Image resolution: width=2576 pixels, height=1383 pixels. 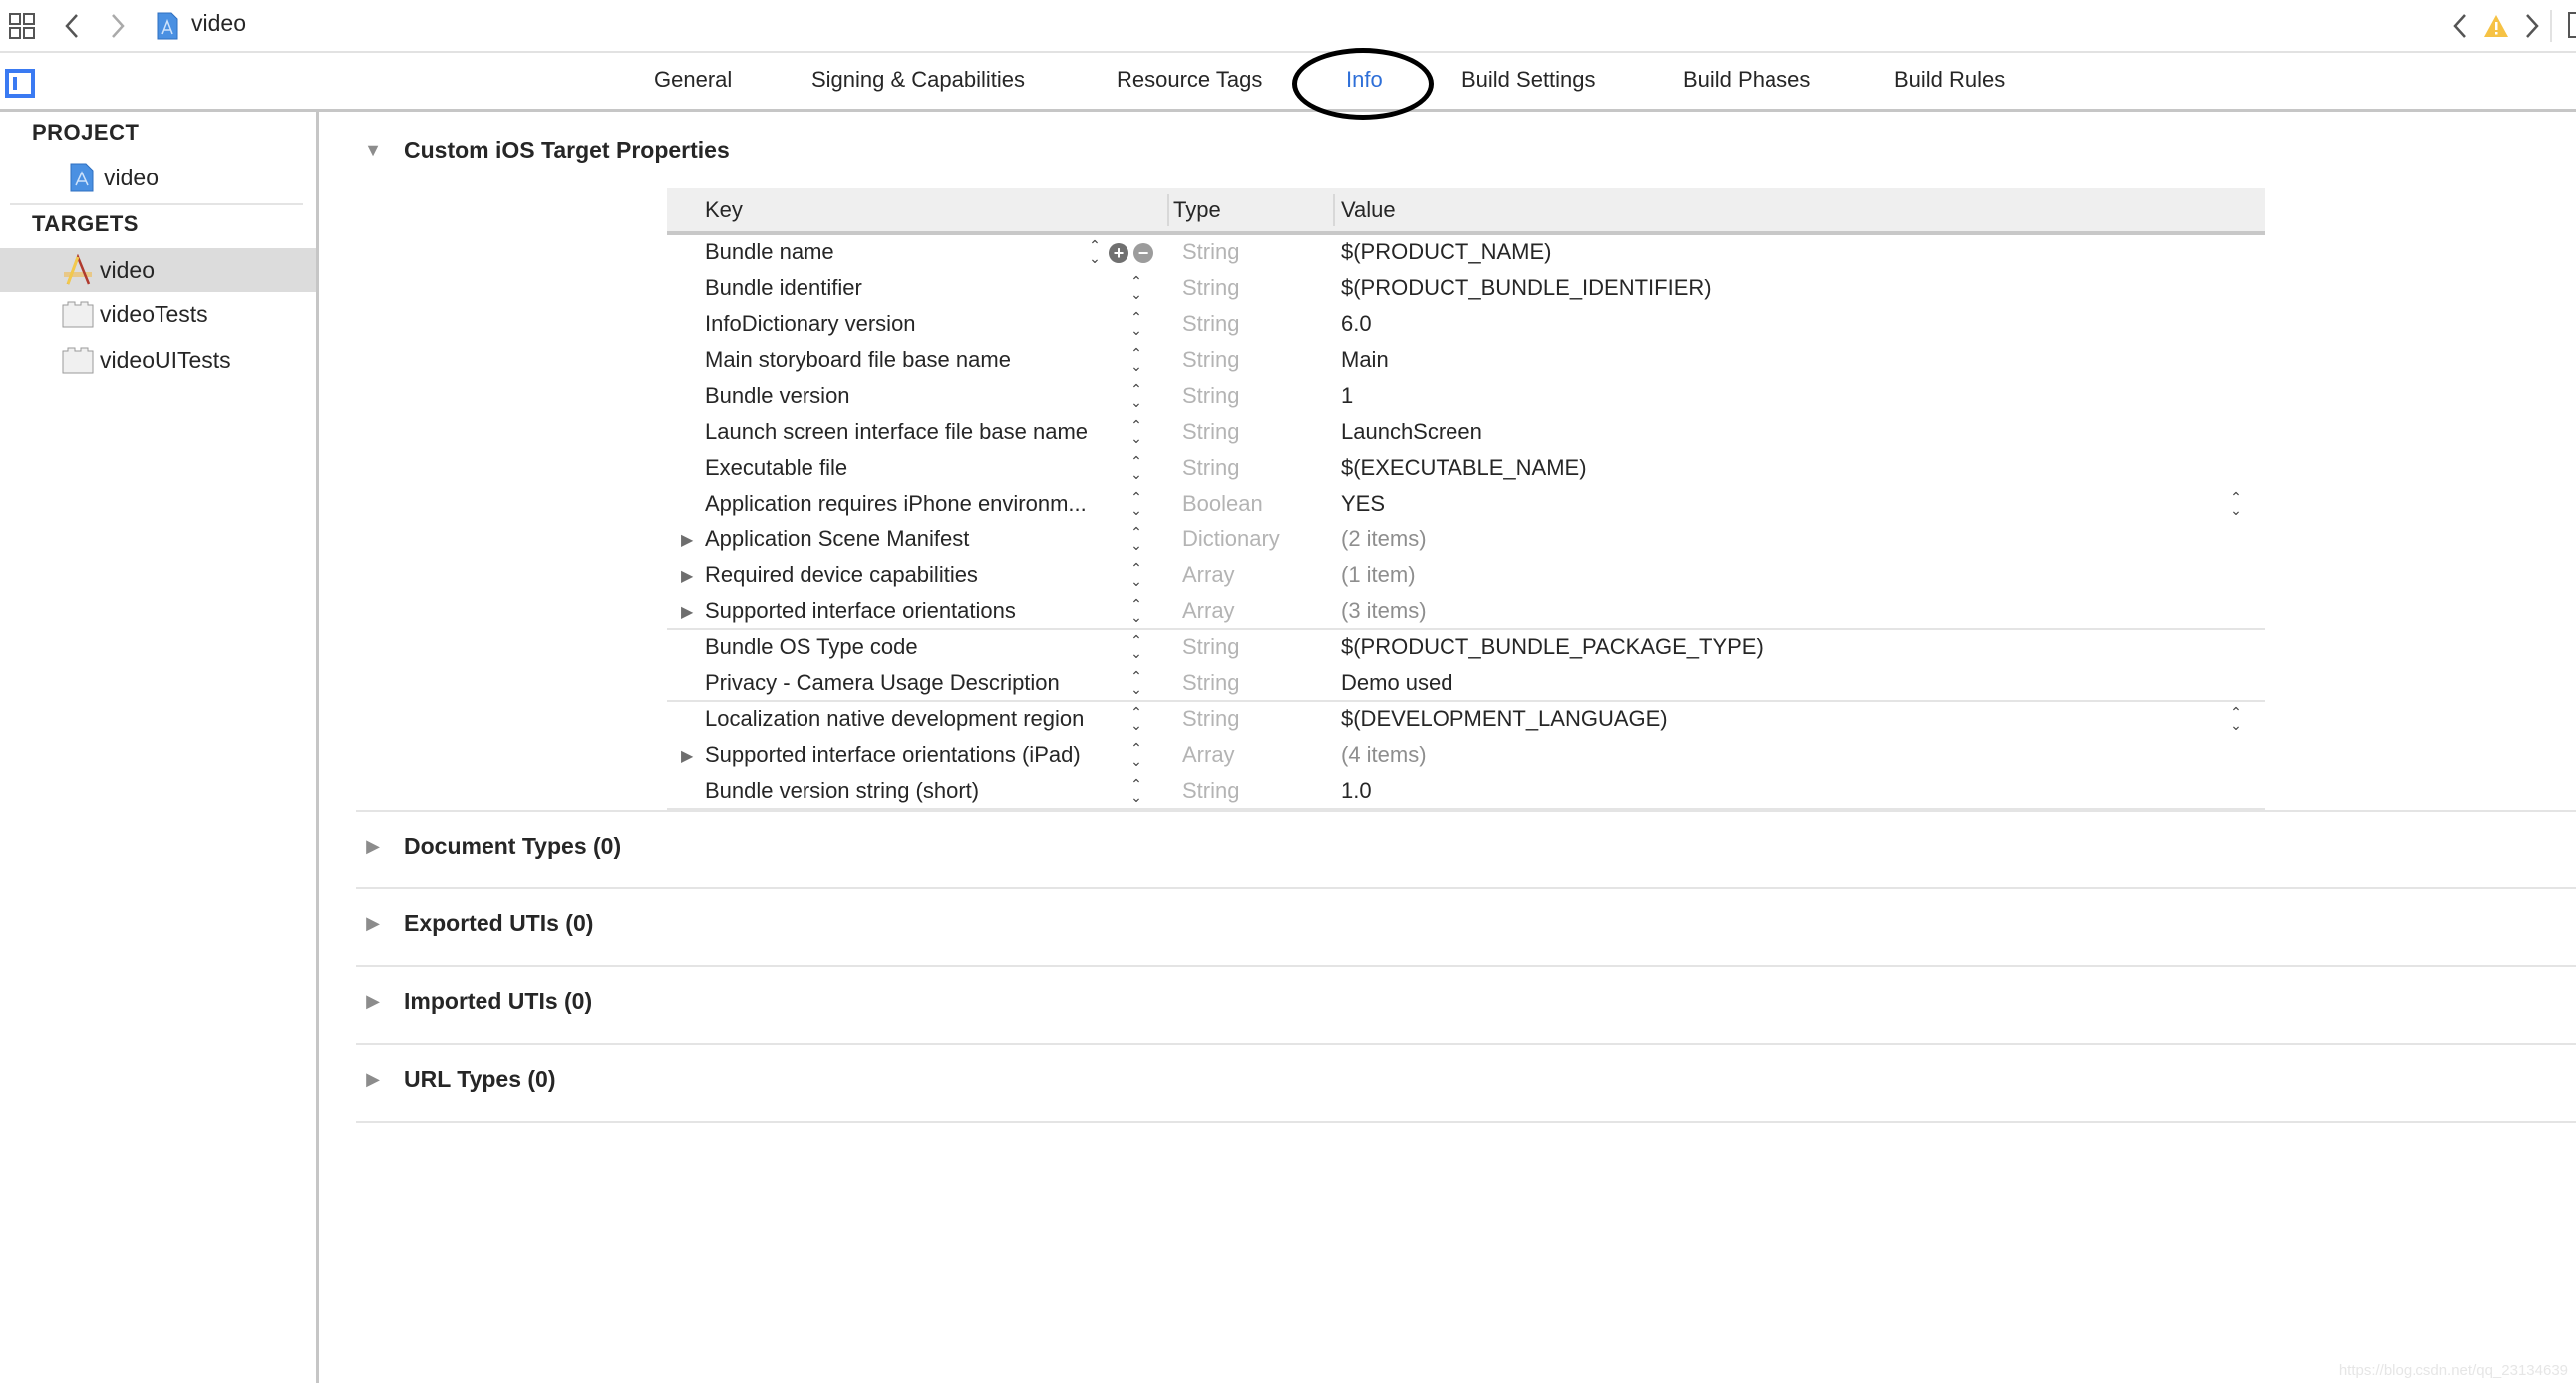 I want to click on property-key: Main storyboard file base name, so click(x=858, y=360).